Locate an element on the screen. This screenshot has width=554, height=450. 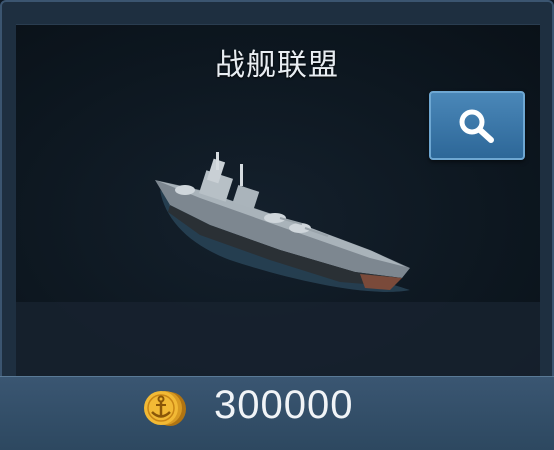
item-title: 战舰联盟 is located at coordinates (277, 65).